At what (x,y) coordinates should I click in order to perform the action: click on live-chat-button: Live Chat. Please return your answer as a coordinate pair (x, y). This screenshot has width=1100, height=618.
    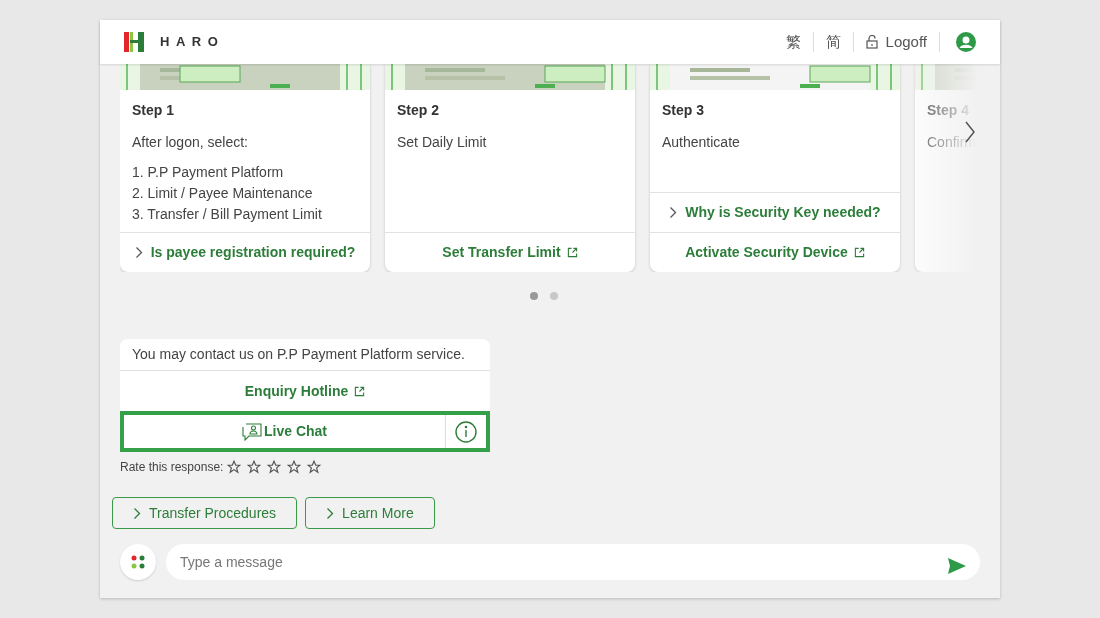
    Looking at the image, I should click on (284, 431).